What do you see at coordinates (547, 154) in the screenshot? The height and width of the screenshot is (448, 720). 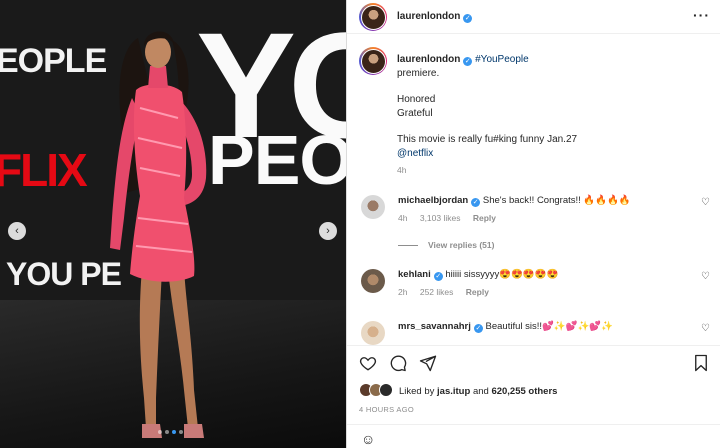 I see `caption-mention: @netflix` at bounding box center [547, 154].